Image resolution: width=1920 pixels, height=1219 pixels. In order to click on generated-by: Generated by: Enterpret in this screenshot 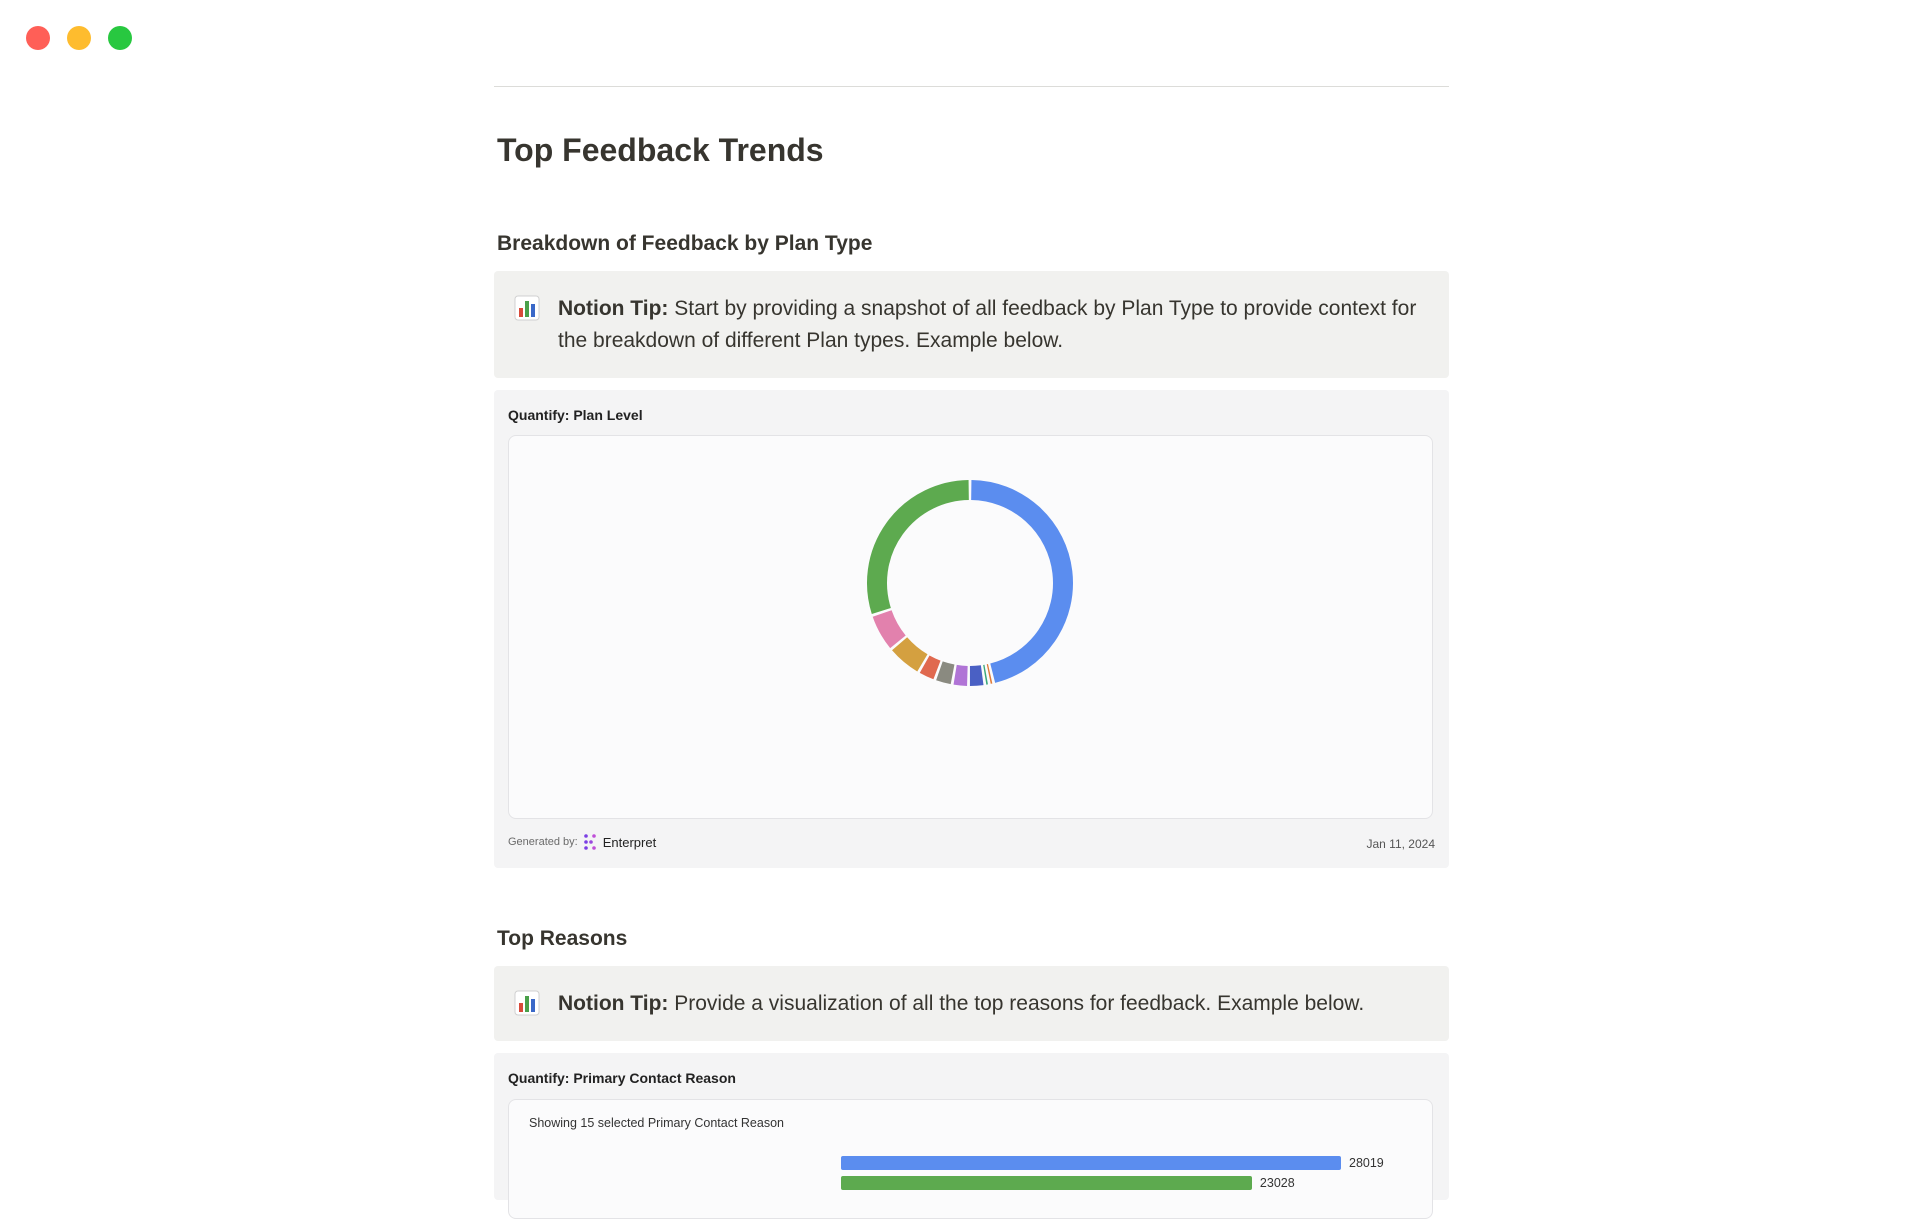, I will do `click(582, 842)`.